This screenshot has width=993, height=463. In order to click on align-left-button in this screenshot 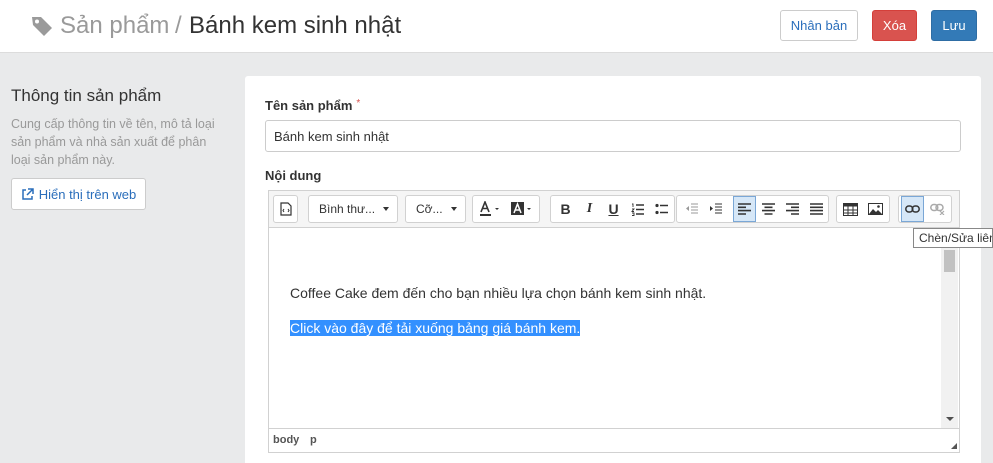, I will do `click(744, 209)`.